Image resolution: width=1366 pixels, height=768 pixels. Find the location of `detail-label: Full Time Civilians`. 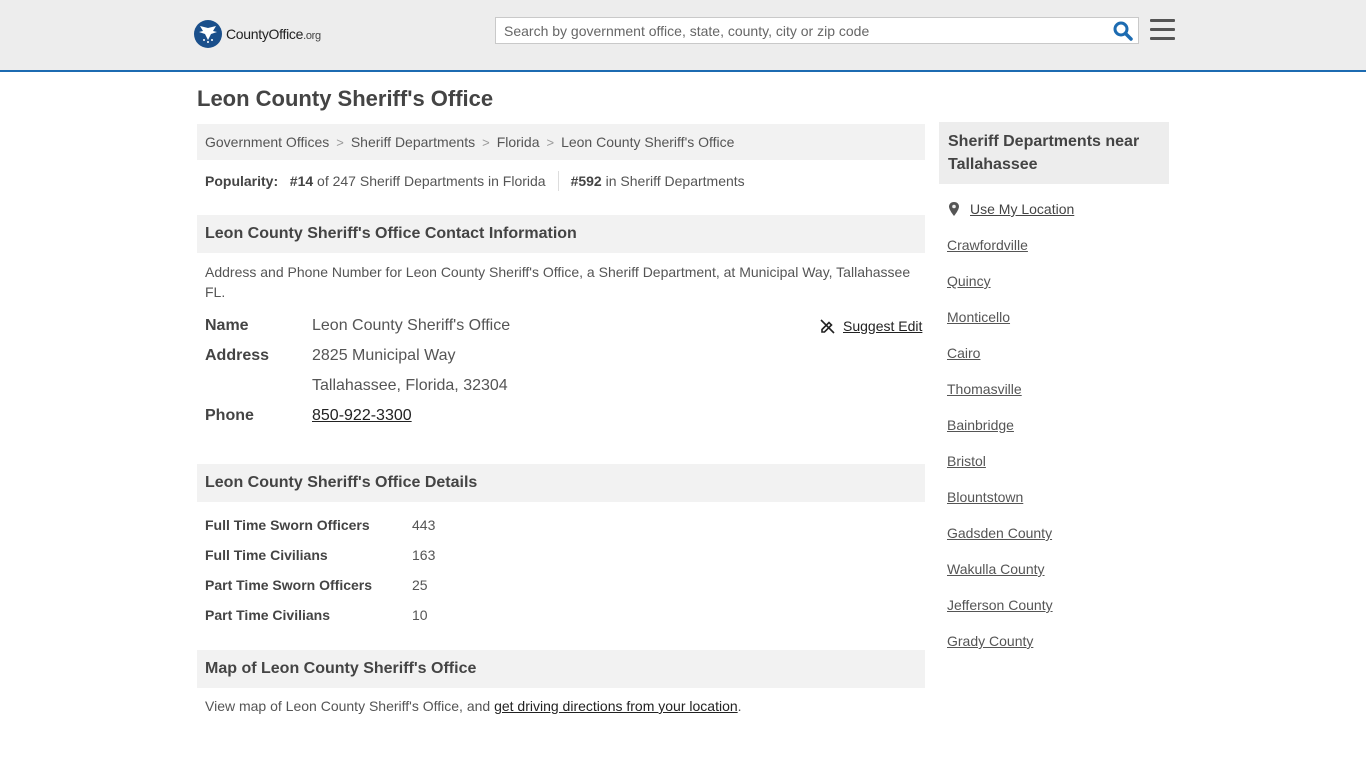

detail-label: Full Time Civilians is located at coordinates (266, 555).